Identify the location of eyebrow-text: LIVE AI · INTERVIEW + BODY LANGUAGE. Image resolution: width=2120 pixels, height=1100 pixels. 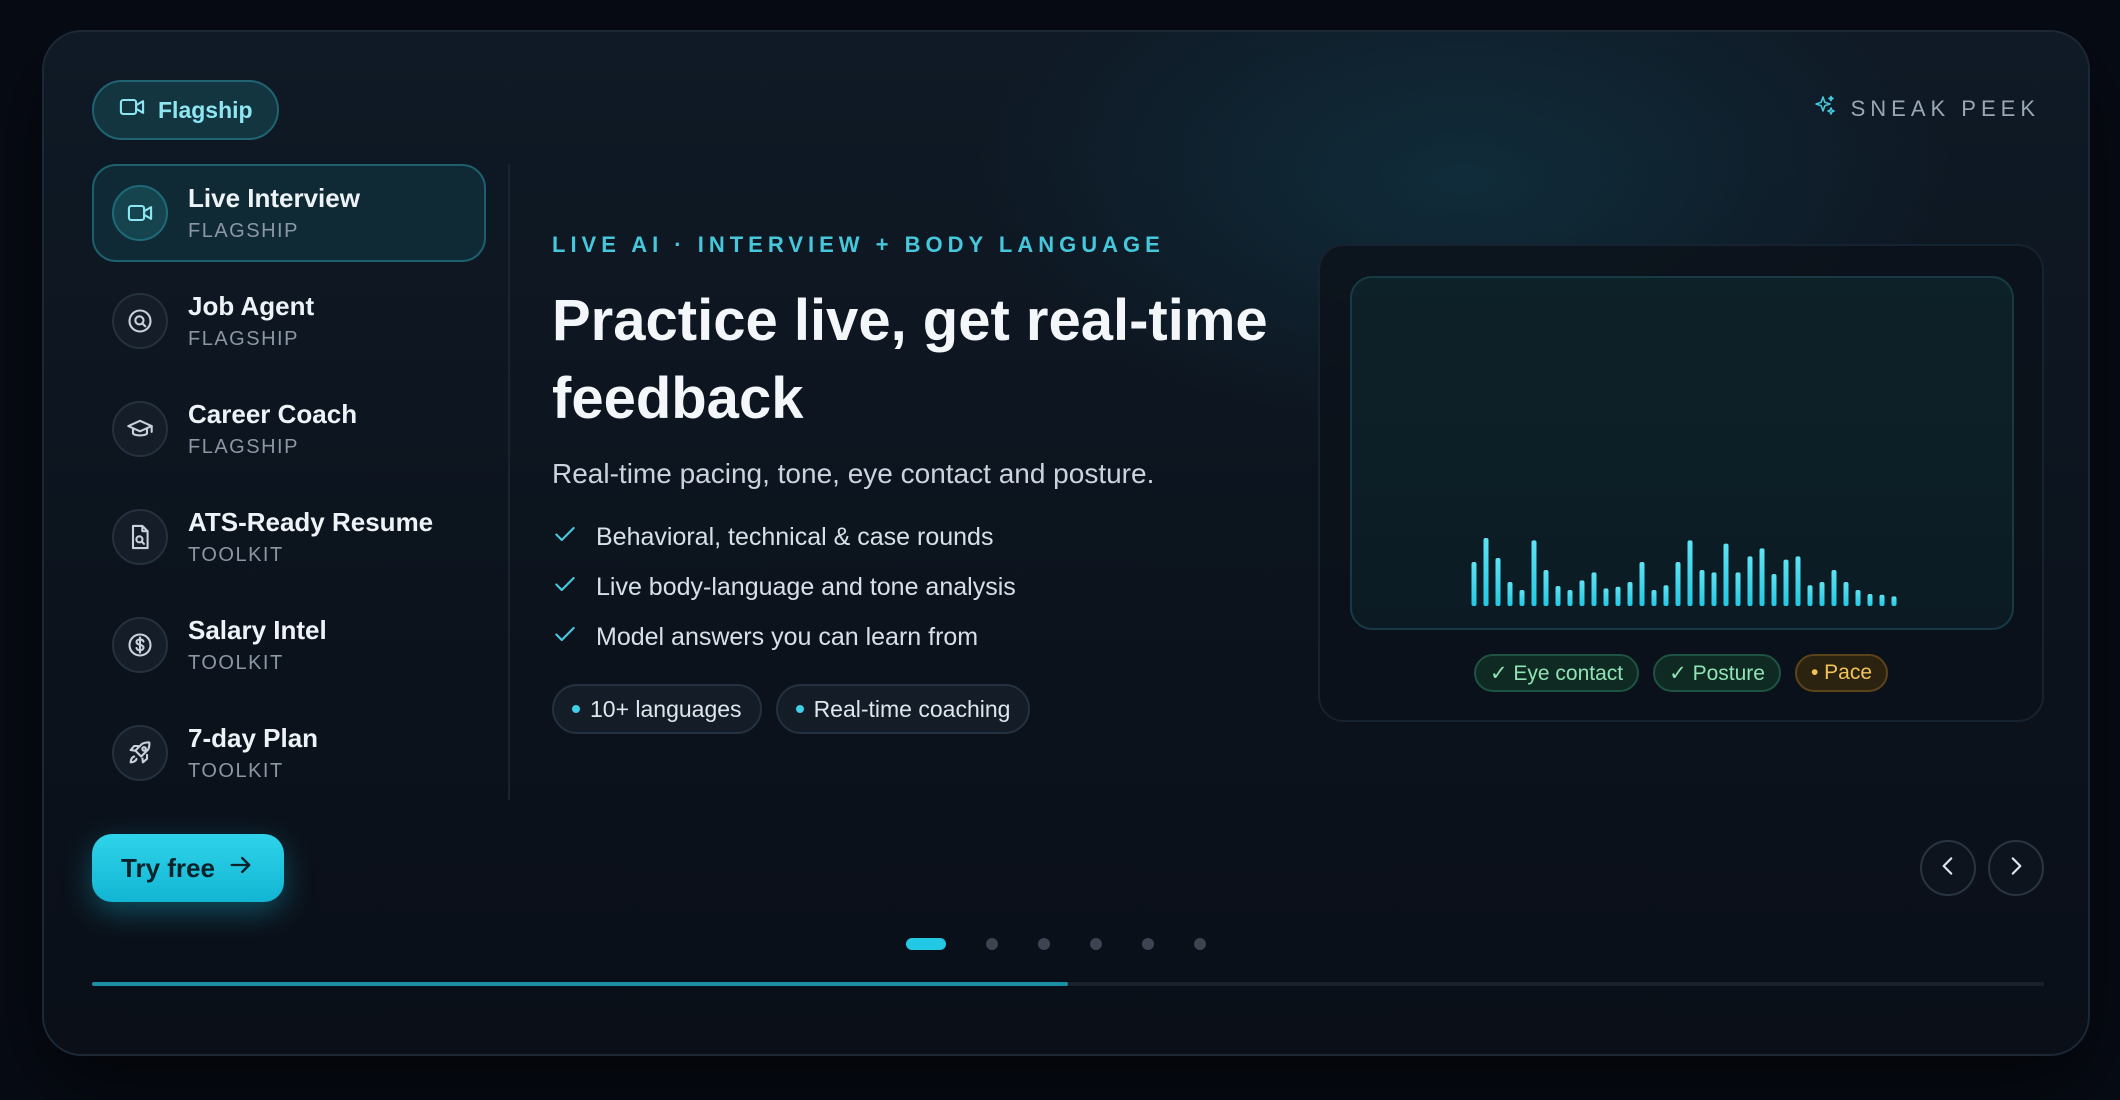
(858, 244).